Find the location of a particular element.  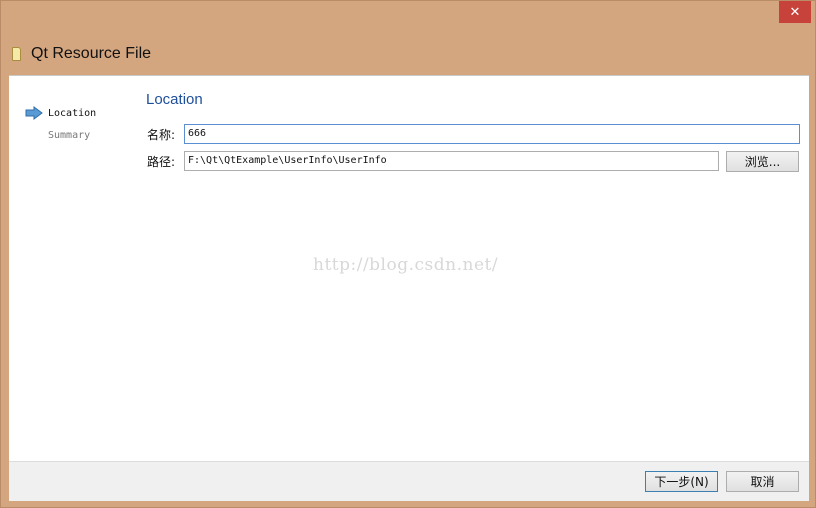

close-icon: ✕ is located at coordinates (795, 12).